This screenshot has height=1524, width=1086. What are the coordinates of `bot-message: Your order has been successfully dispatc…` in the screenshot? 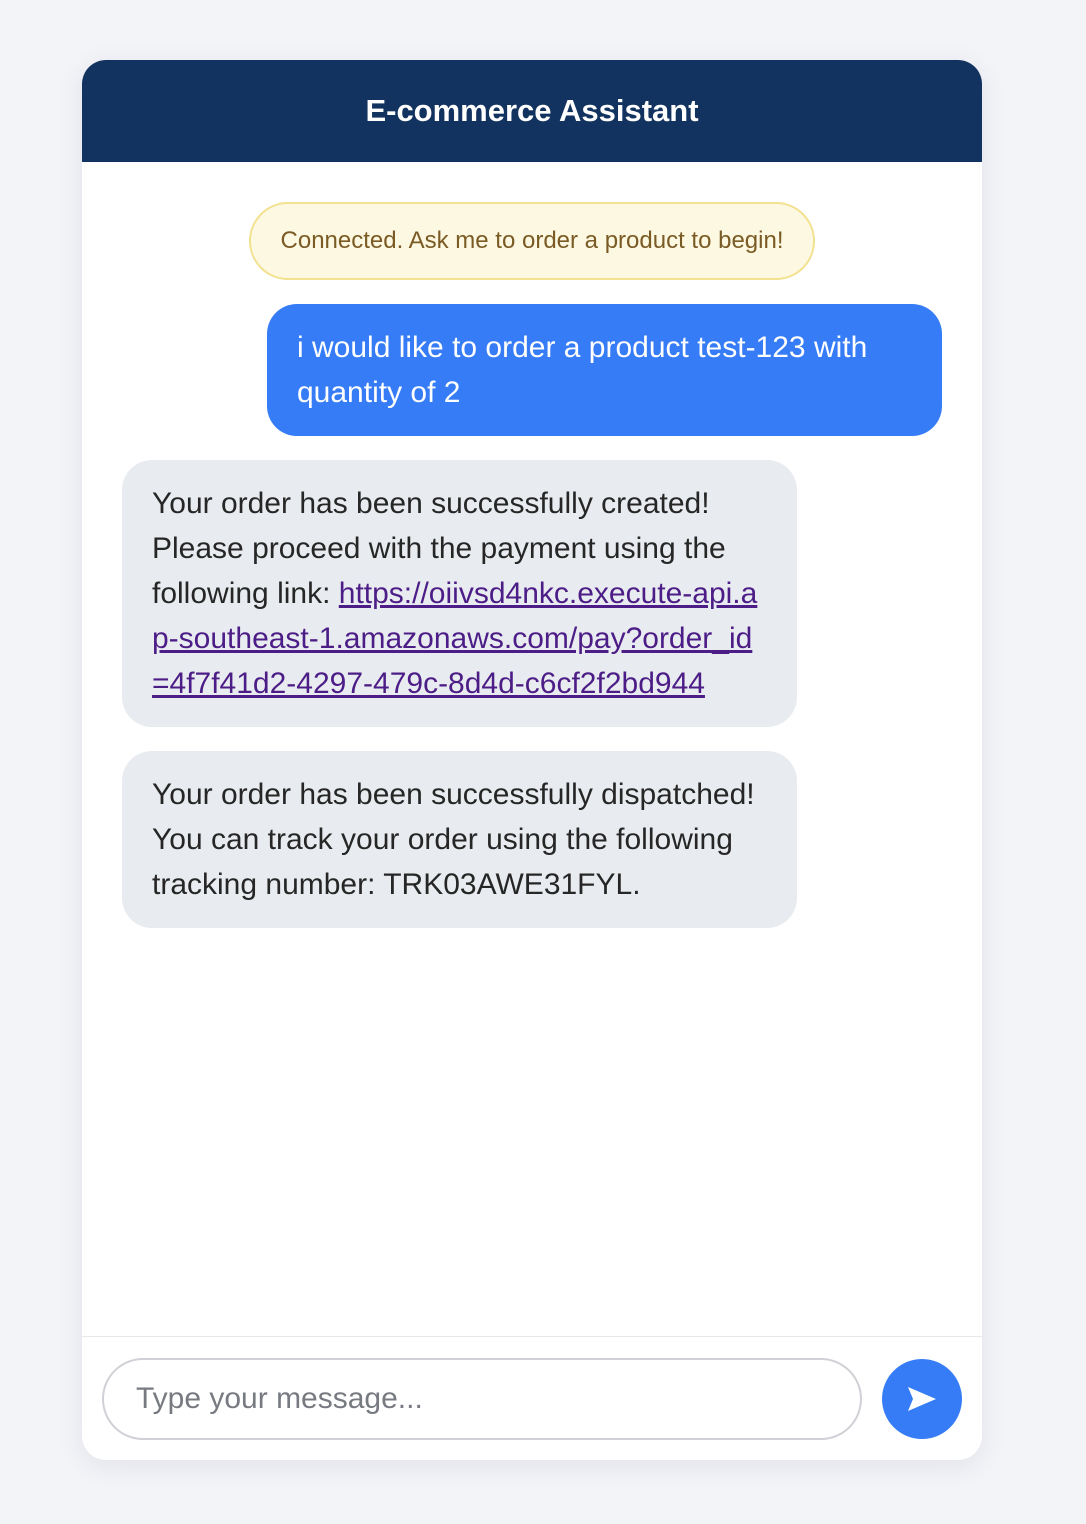 It's located at (459, 839).